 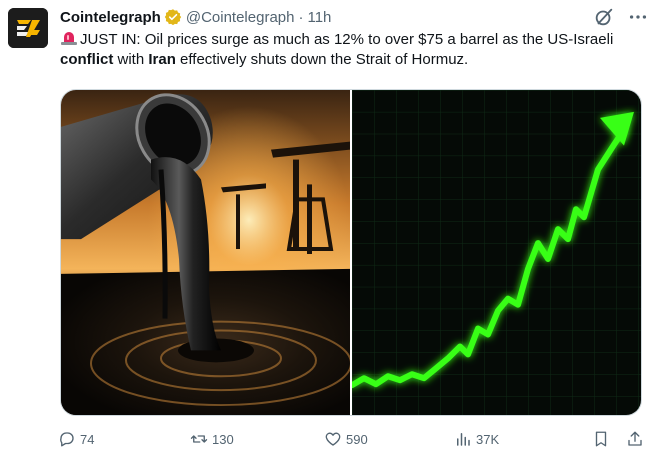 I want to click on retweet-button: 130, so click(x=257, y=439).